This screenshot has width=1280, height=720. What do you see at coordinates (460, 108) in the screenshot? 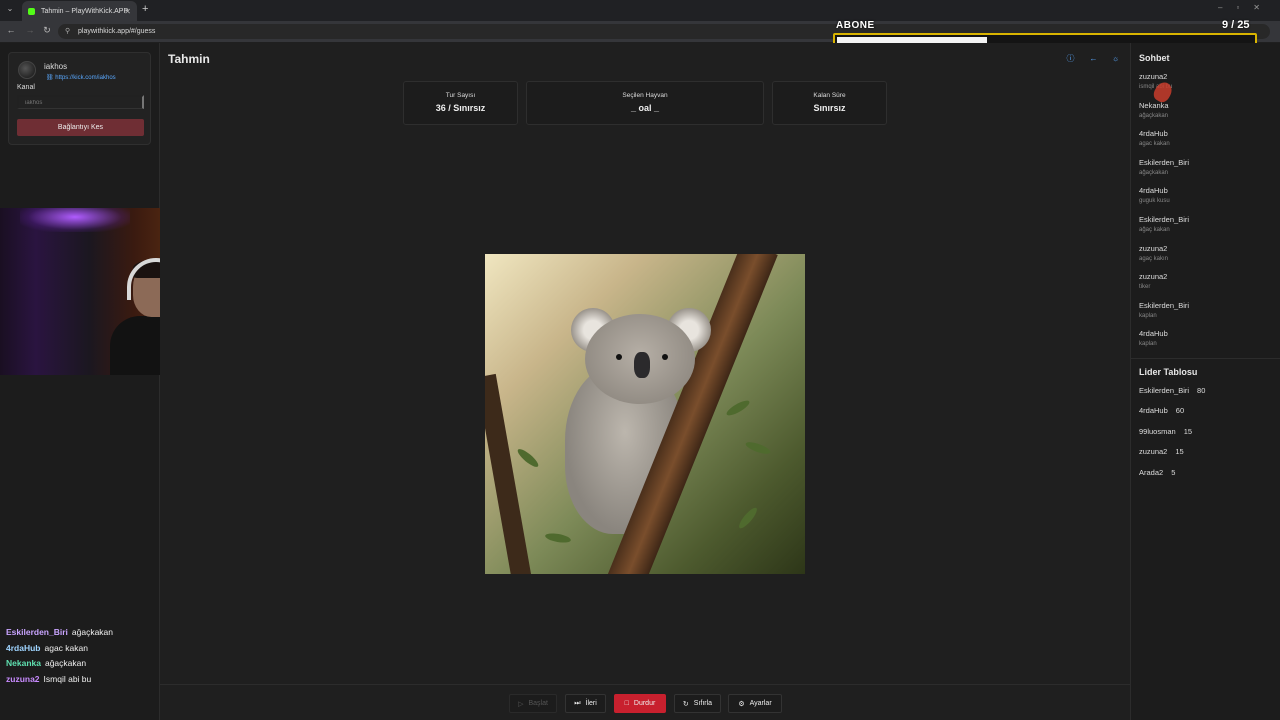
I see `stat-rounds-value: 36 / Sınırsız` at bounding box center [460, 108].